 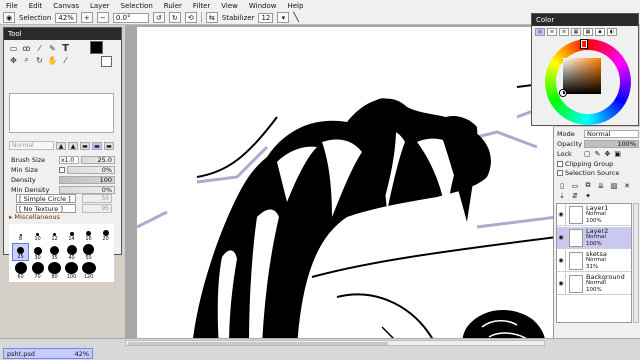 What do you see at coordinates (588, 185) in the screenshot?
I see `copy-layer-icon: ⧉` at bounding box center [588, 185].